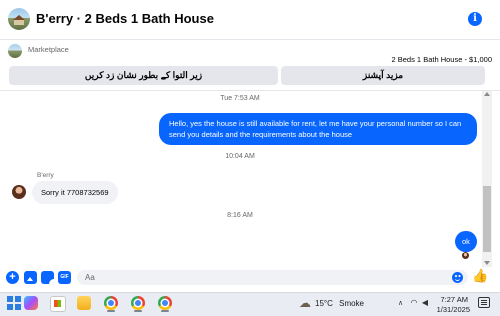  What do you see at coordinates (240, 215) in the screenshot?
I see `timestamp: 8:16 AM` at bounding box center [240, 215].